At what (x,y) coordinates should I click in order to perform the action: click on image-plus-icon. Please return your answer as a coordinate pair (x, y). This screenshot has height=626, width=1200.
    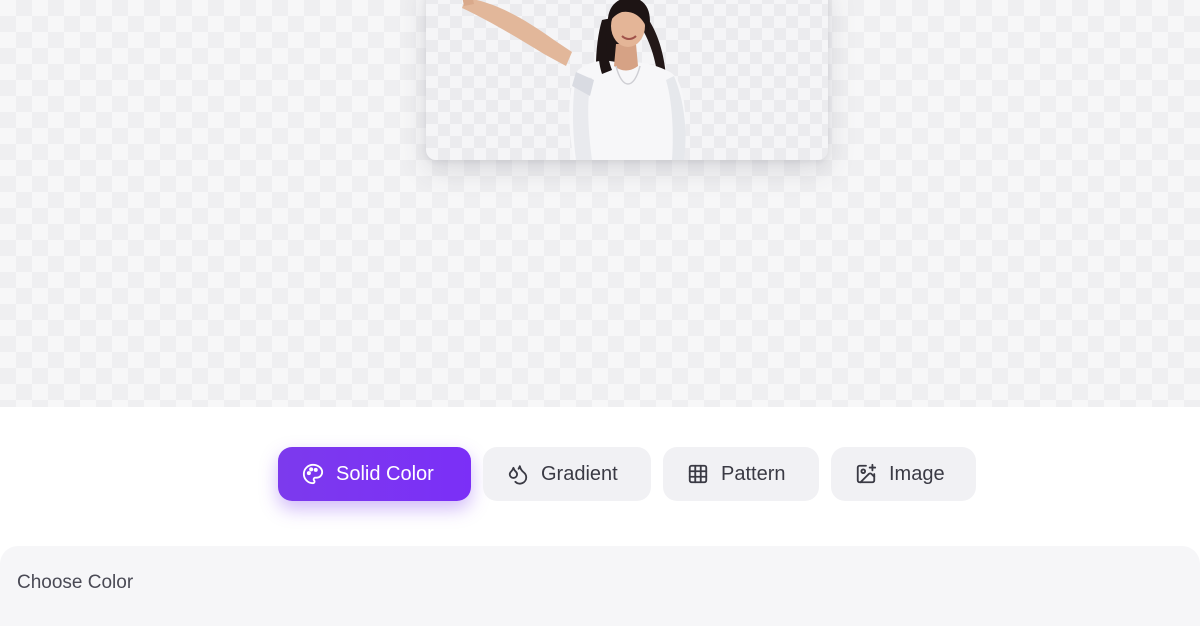
    Looking at the image, I should click on (866, 474).